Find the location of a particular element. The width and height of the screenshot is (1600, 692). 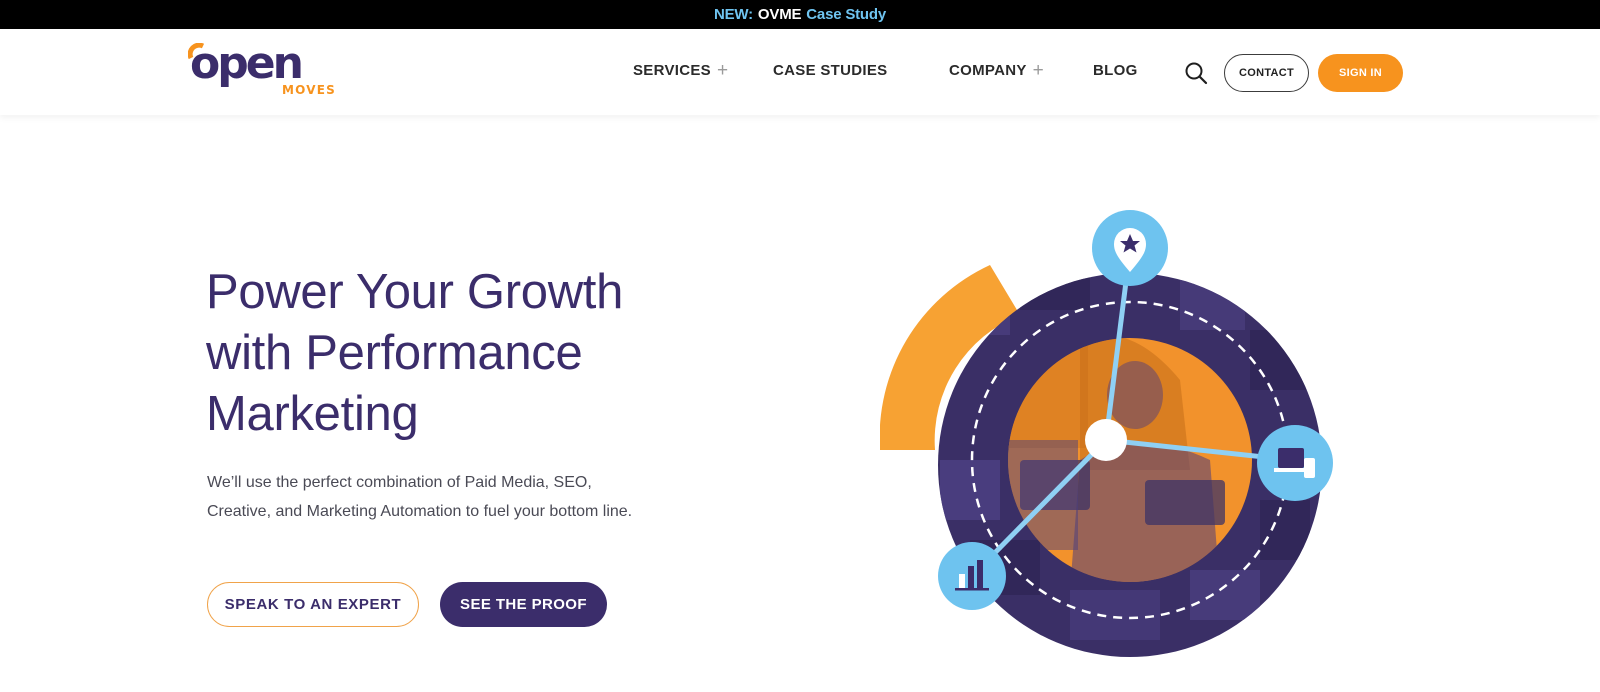

logo: open MOVES is located at coordinates (269, 68).